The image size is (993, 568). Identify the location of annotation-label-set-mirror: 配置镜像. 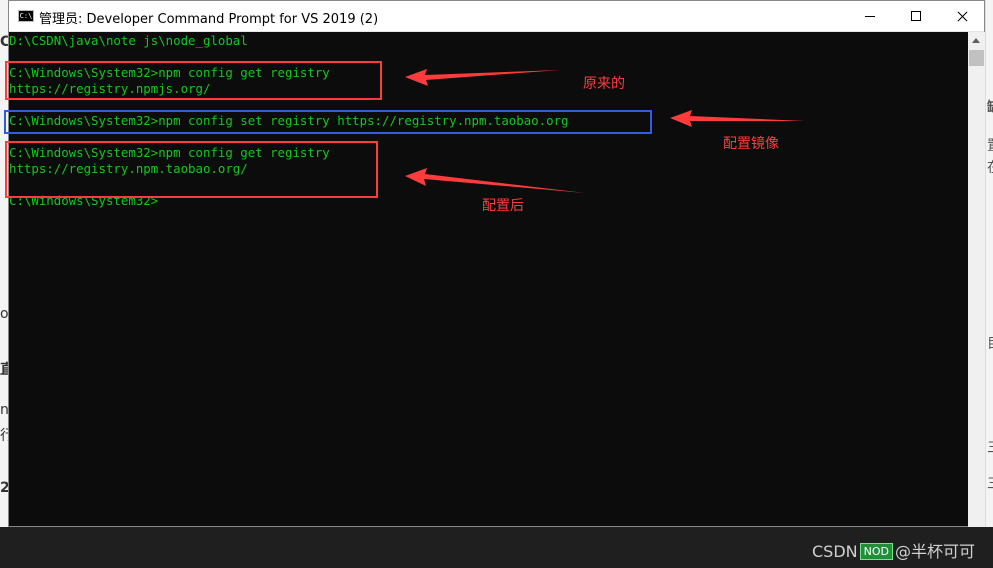
(751, 144).